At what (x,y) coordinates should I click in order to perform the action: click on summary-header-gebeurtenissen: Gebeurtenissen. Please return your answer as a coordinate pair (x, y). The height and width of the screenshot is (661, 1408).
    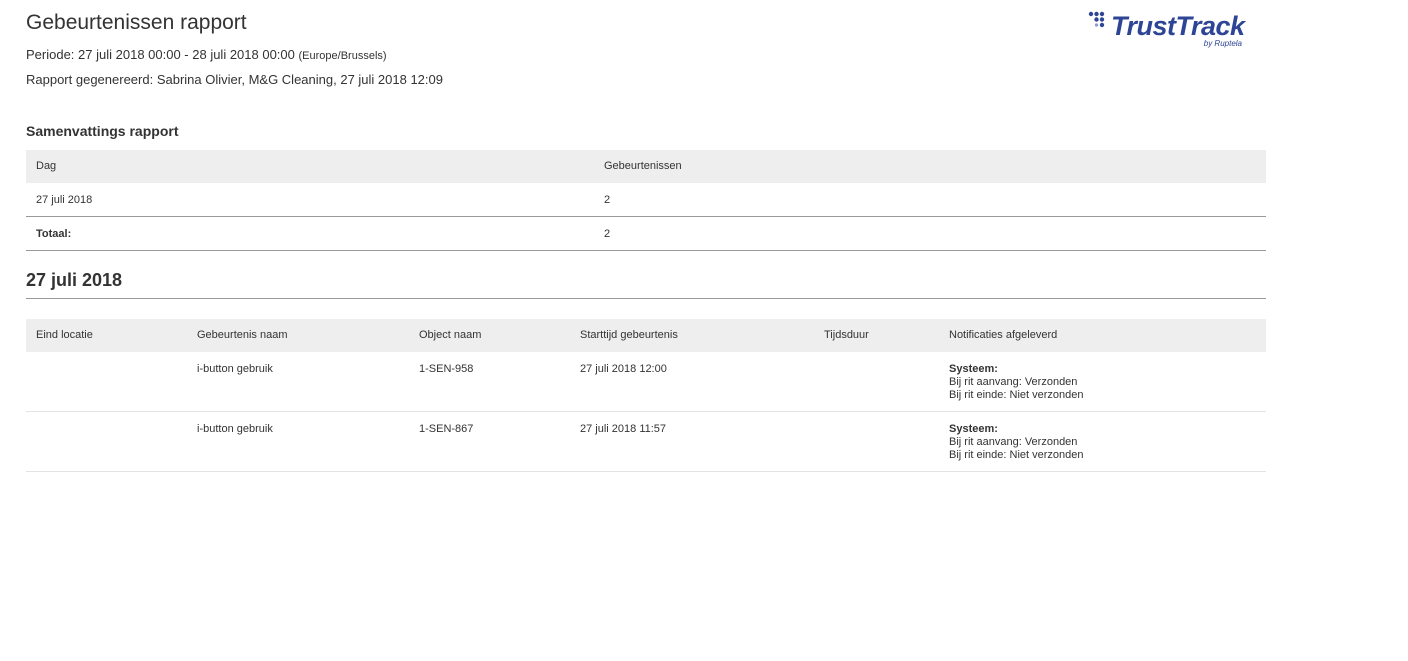
    Looking at the image, I should click on (643, 166).